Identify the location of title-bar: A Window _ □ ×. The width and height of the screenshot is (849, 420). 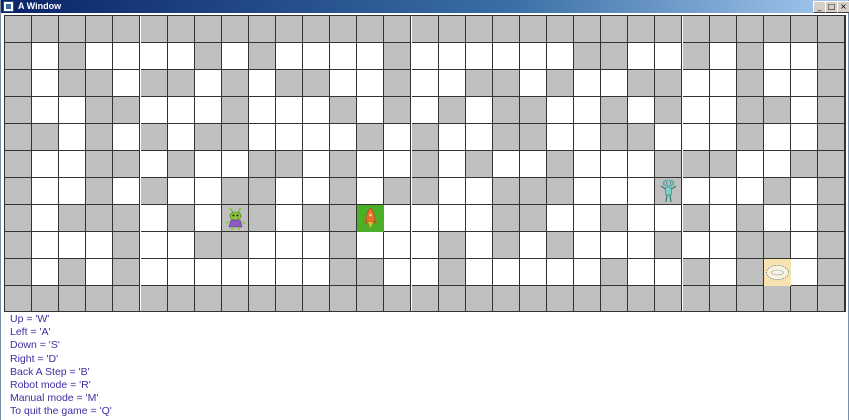
(425, 6).